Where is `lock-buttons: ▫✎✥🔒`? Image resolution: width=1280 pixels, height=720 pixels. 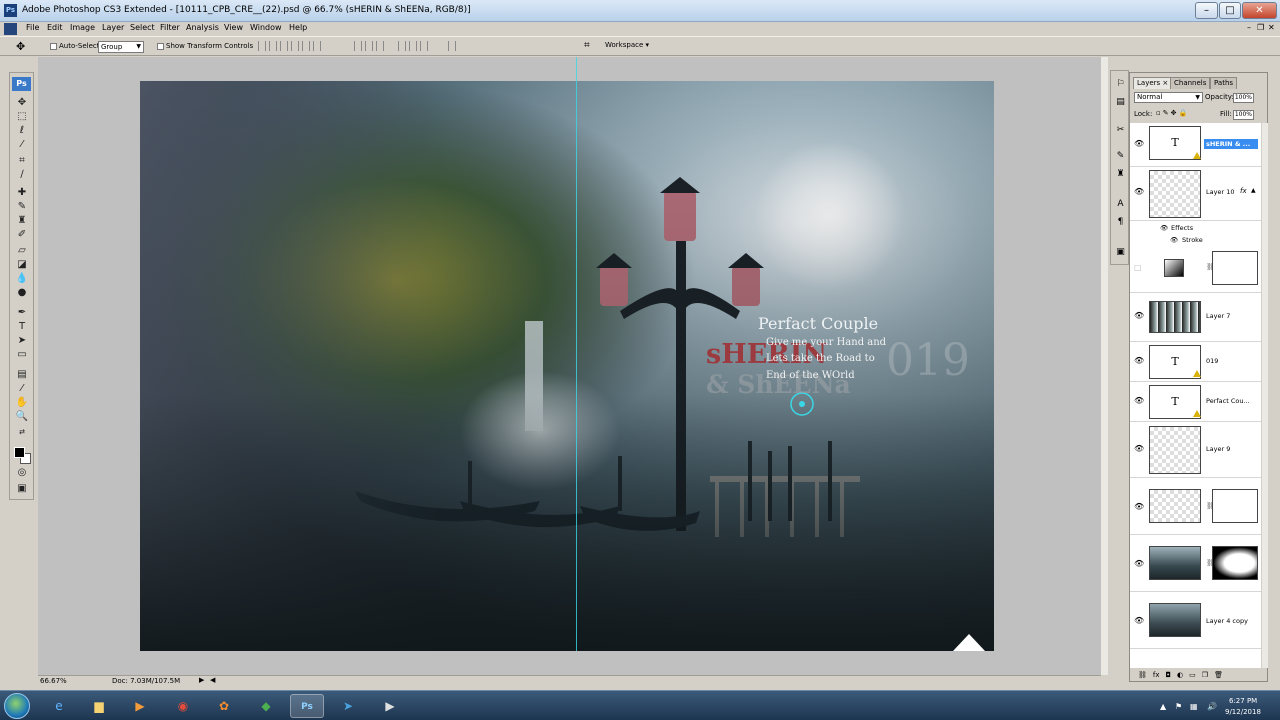 lock-buttons: ▫✎✥🔒 is located at coordinates (1172, 113).